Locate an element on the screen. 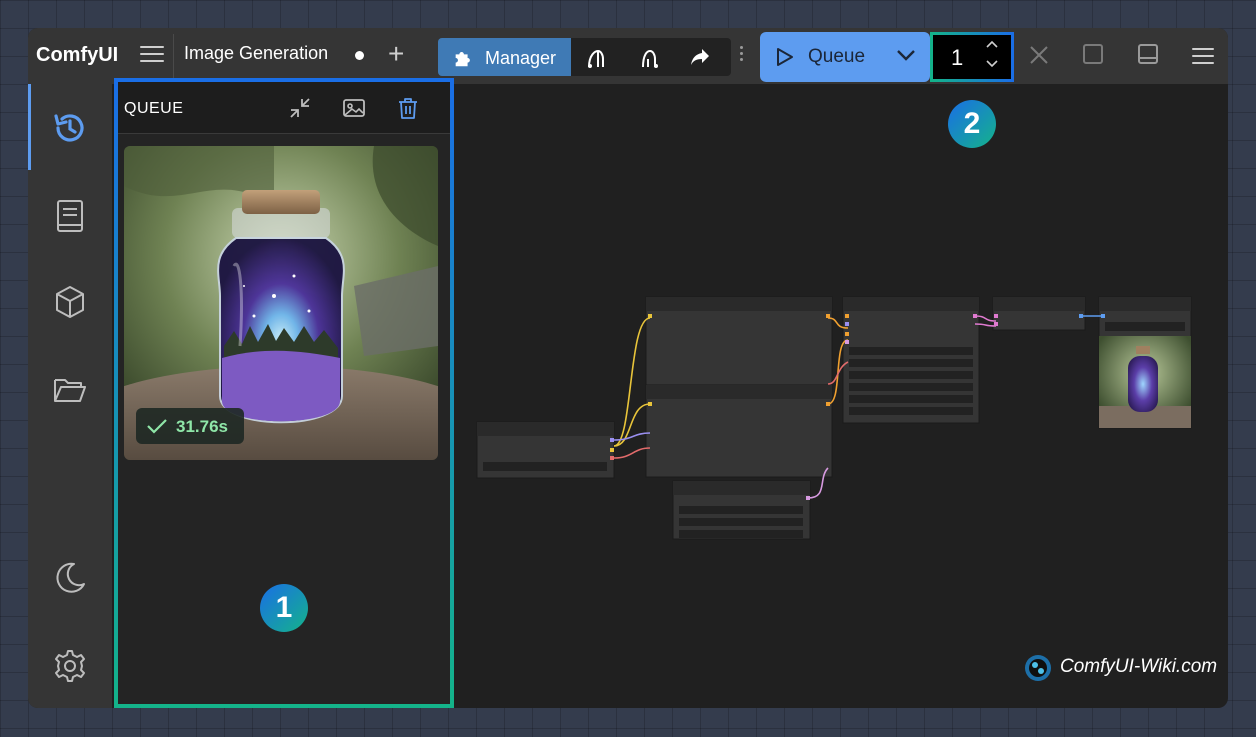 The image size is (1256, 737). app-logo: ComfyUI is located at coordinates (77, 55).